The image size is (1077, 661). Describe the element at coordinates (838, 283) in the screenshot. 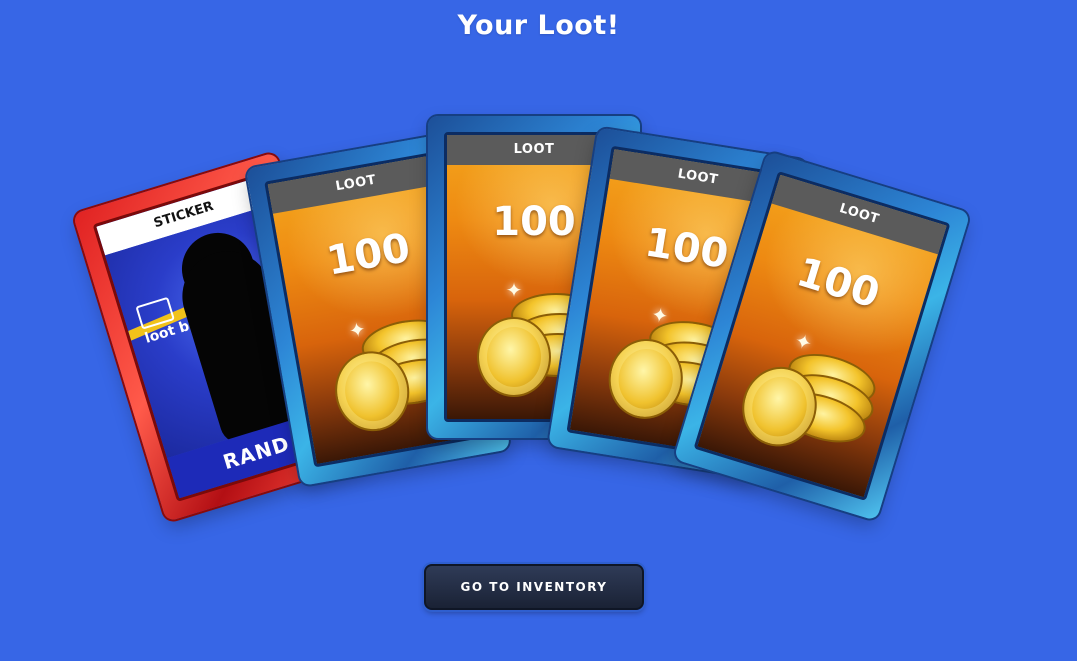

I see `coin-amount: 100` at that location.